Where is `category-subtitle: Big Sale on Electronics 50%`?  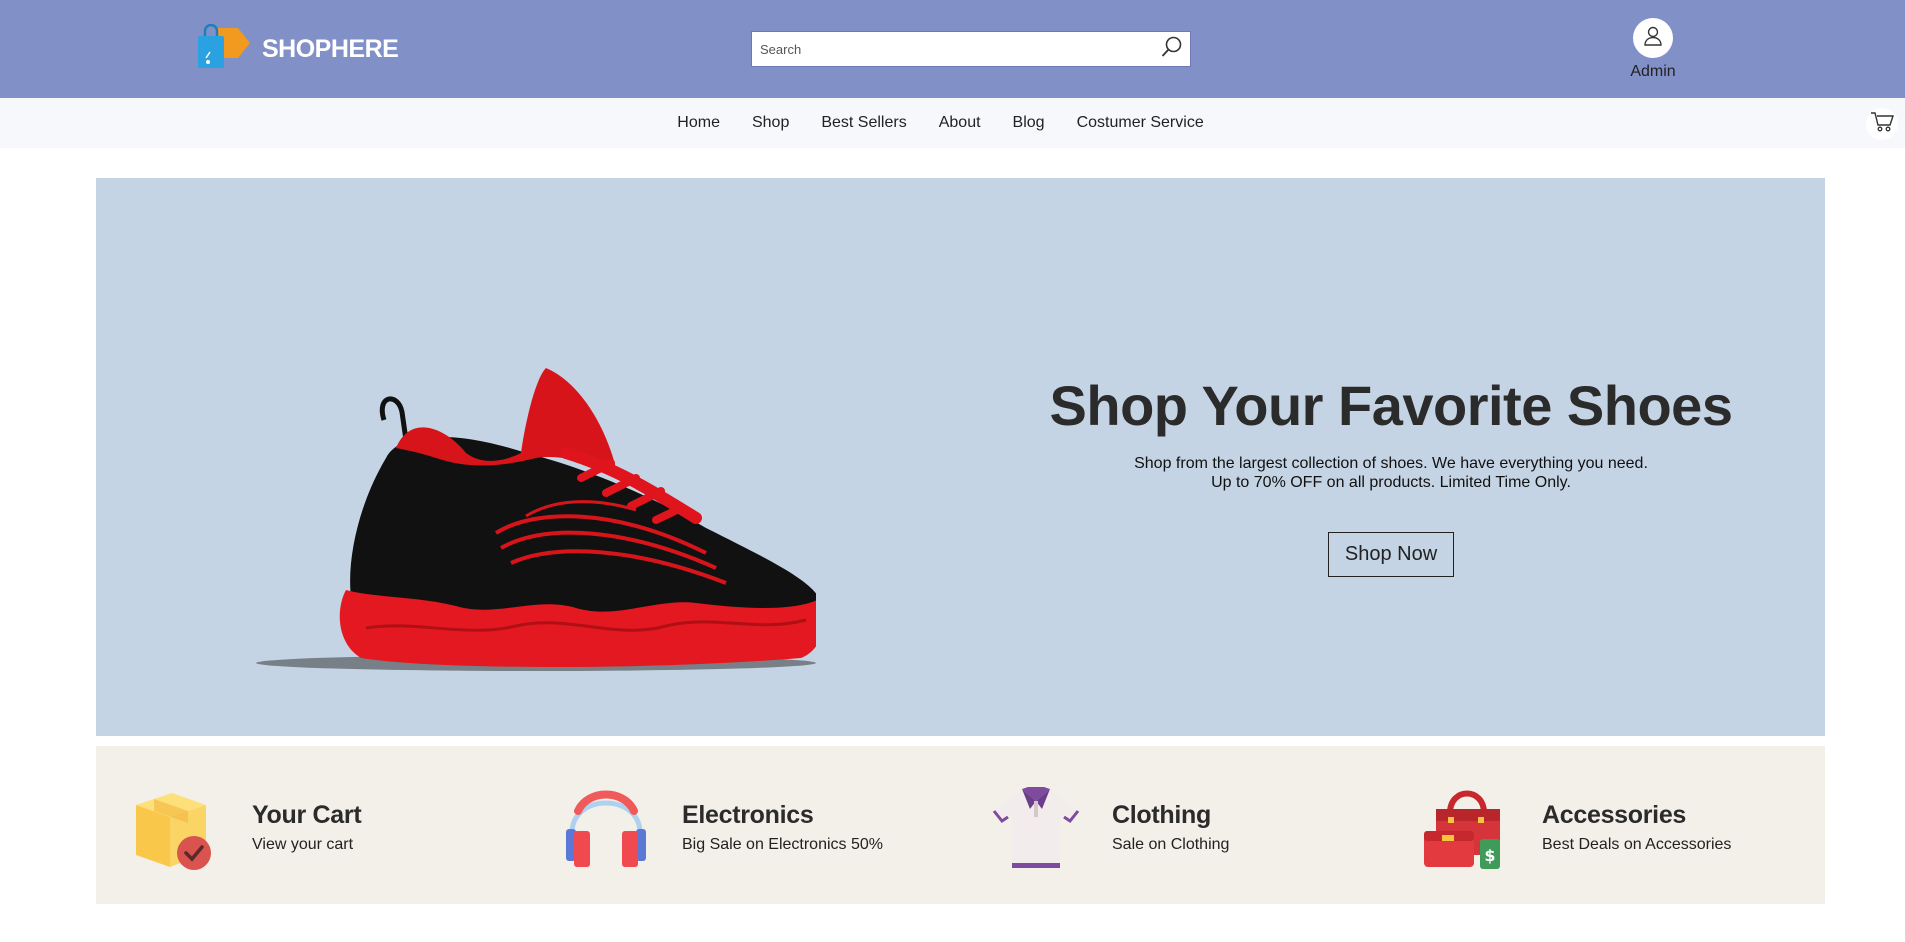
category-subtitle: Big Sale on Electronics 50% is located at coordinates (782, 844).